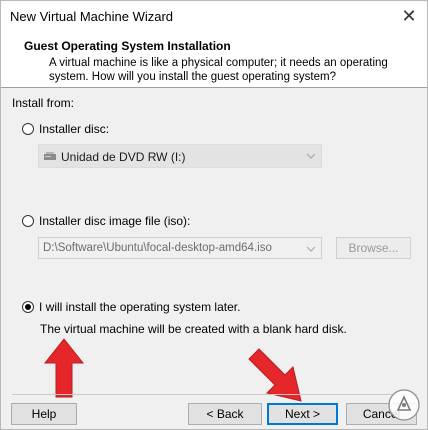 The width and height of the screenshot is (428, 430). I want to click on iso-image-label: Installer disc image file (iso):, so click(114, 221).